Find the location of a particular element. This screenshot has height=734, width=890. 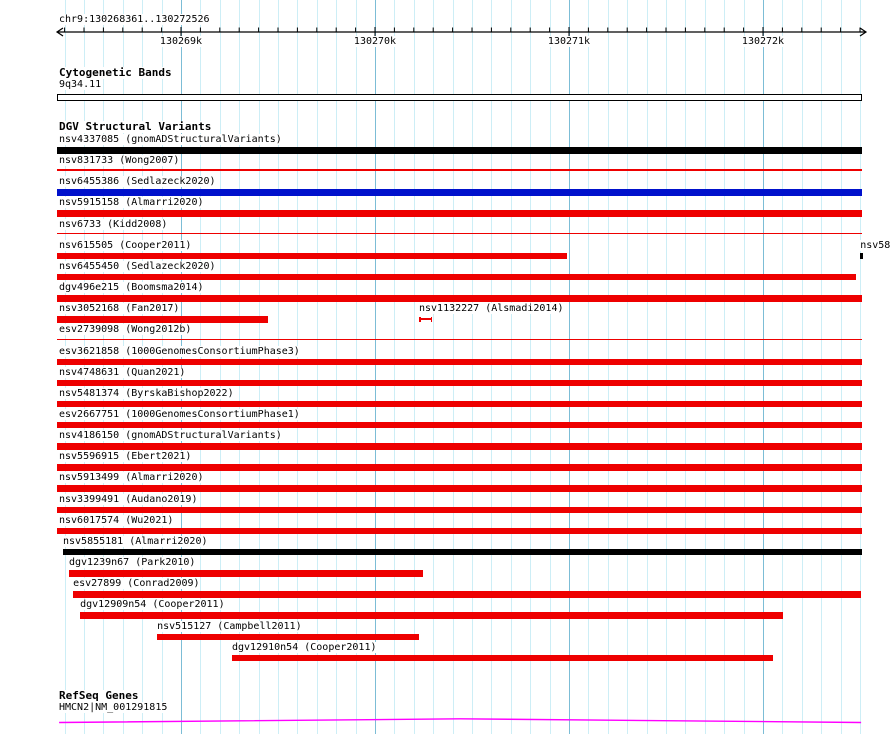

variant-label-esv3621858: esv3621858 (1000GenomesConsortiumPhase3) is located at coordinates (179, 351).